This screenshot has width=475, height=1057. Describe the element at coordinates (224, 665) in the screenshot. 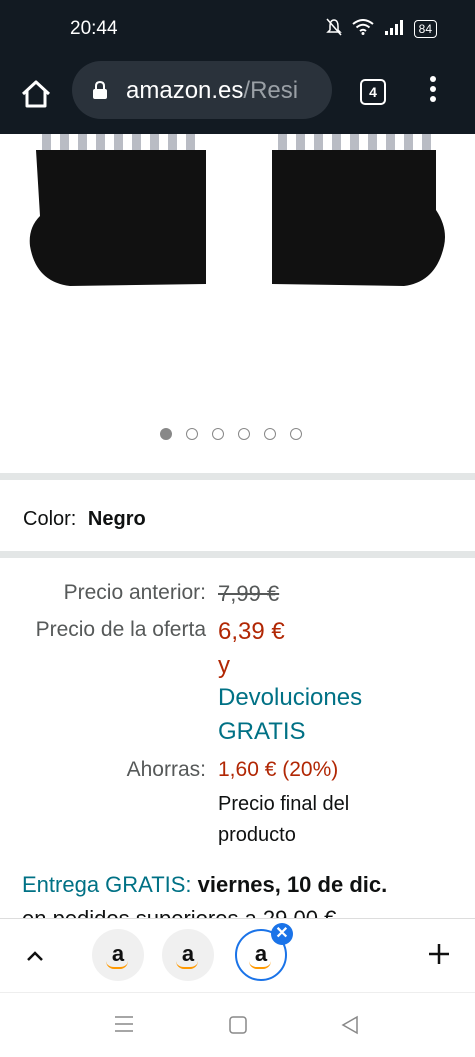

I see `price-conjunction: y` at that location.